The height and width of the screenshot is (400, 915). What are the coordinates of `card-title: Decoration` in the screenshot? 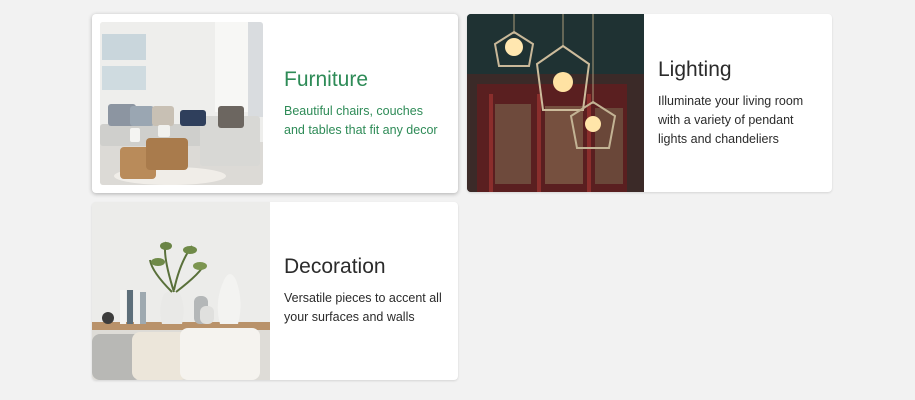 It's located at (335, 266).